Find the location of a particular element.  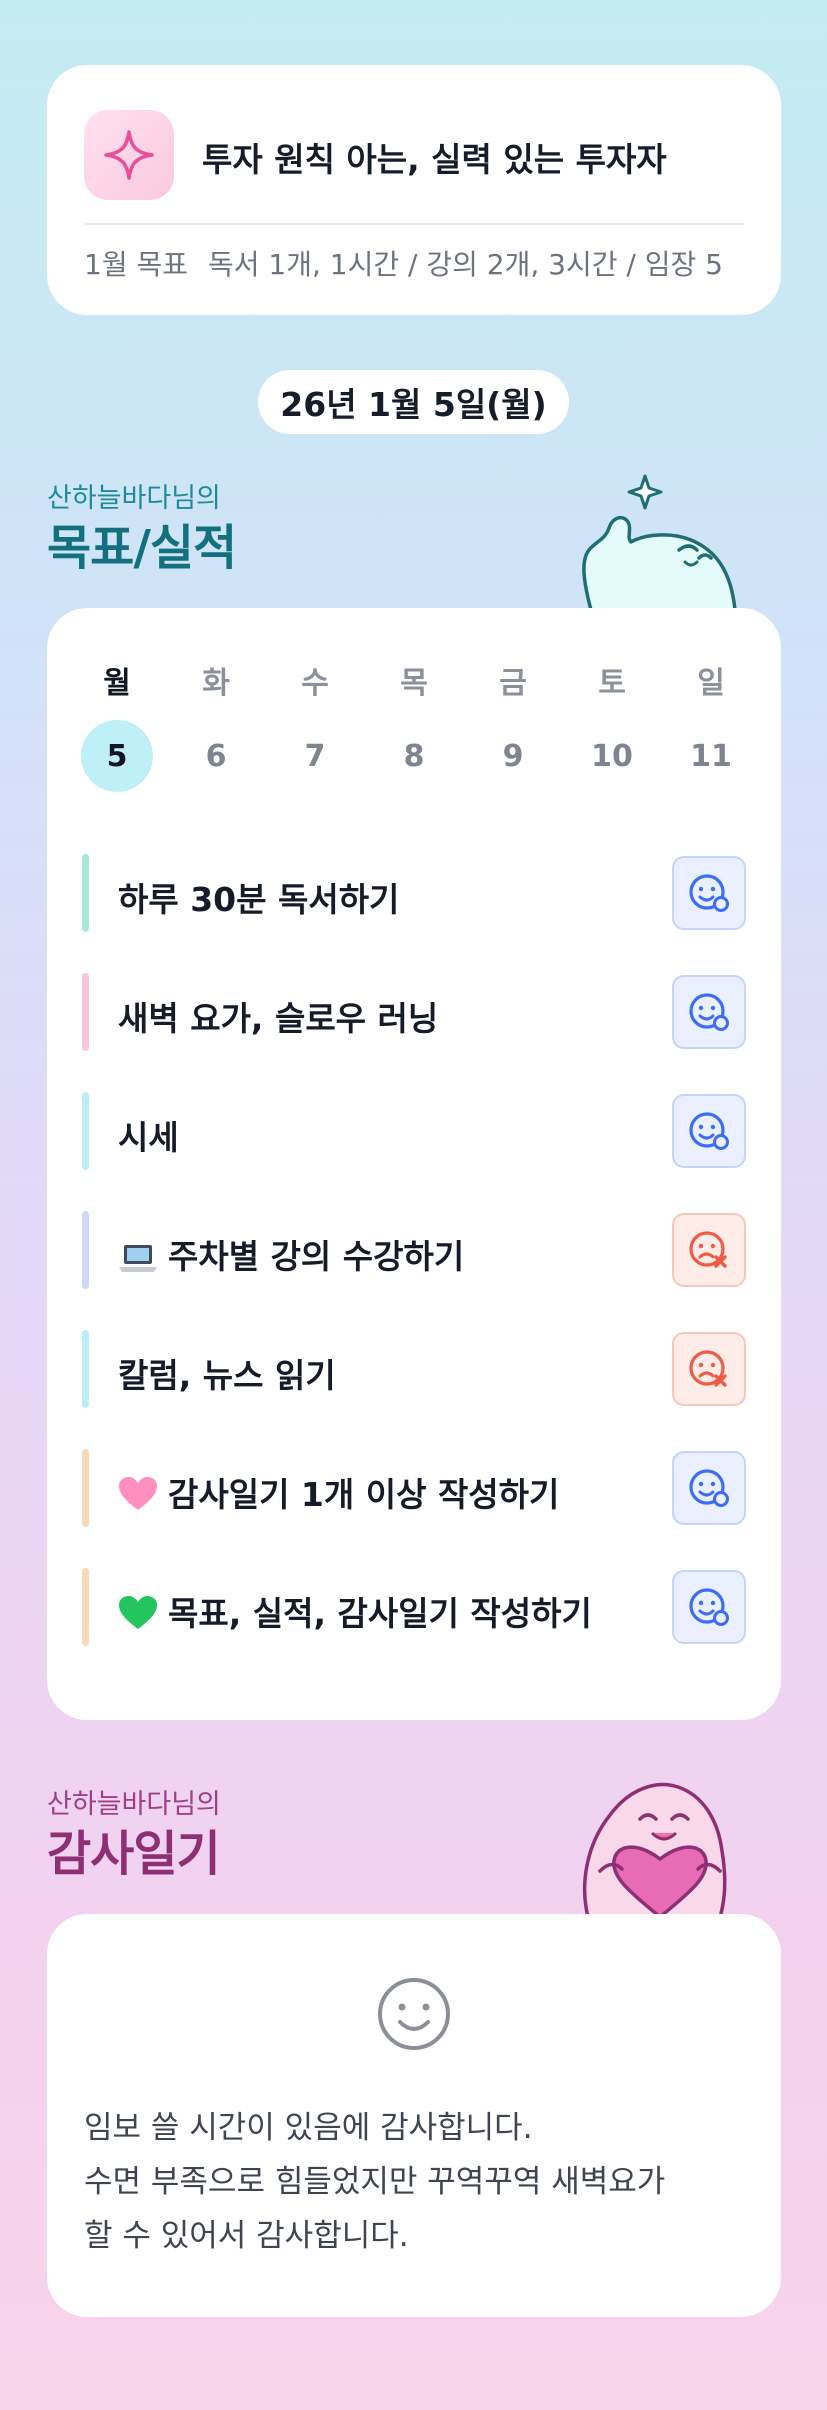

task-label-text: 새벽 요가, 슬로우 러닝 is located at coordinates (278, 1018).